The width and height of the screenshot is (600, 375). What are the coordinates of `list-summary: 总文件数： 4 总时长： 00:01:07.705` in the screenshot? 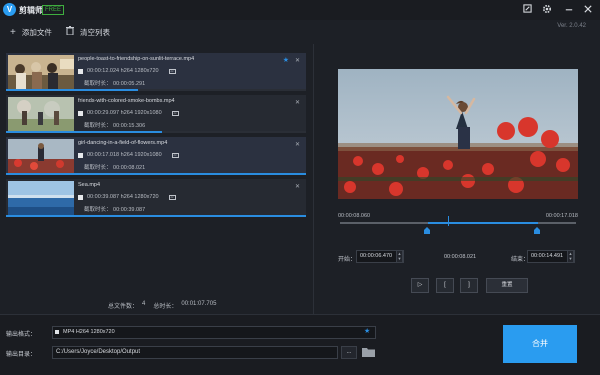 It's located at (162, 305).